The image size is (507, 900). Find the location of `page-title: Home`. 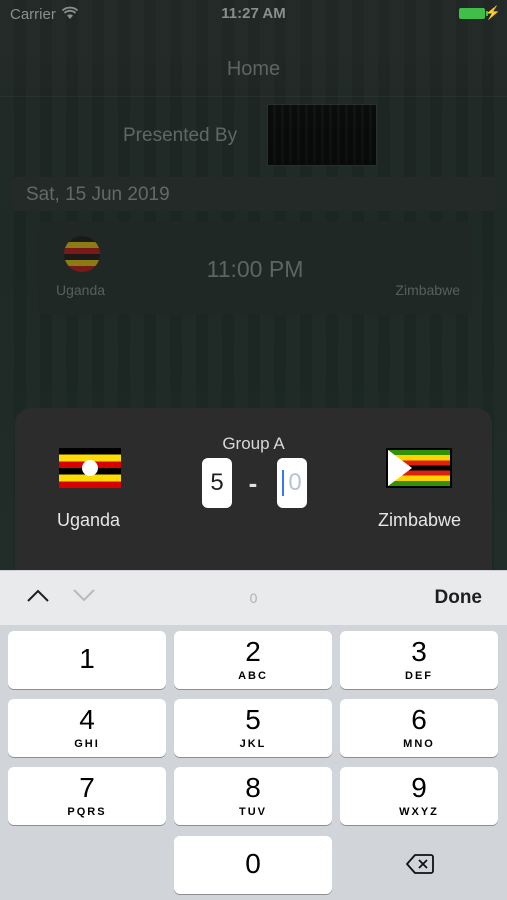

page-title: Home is located at coordinates (253, 69).